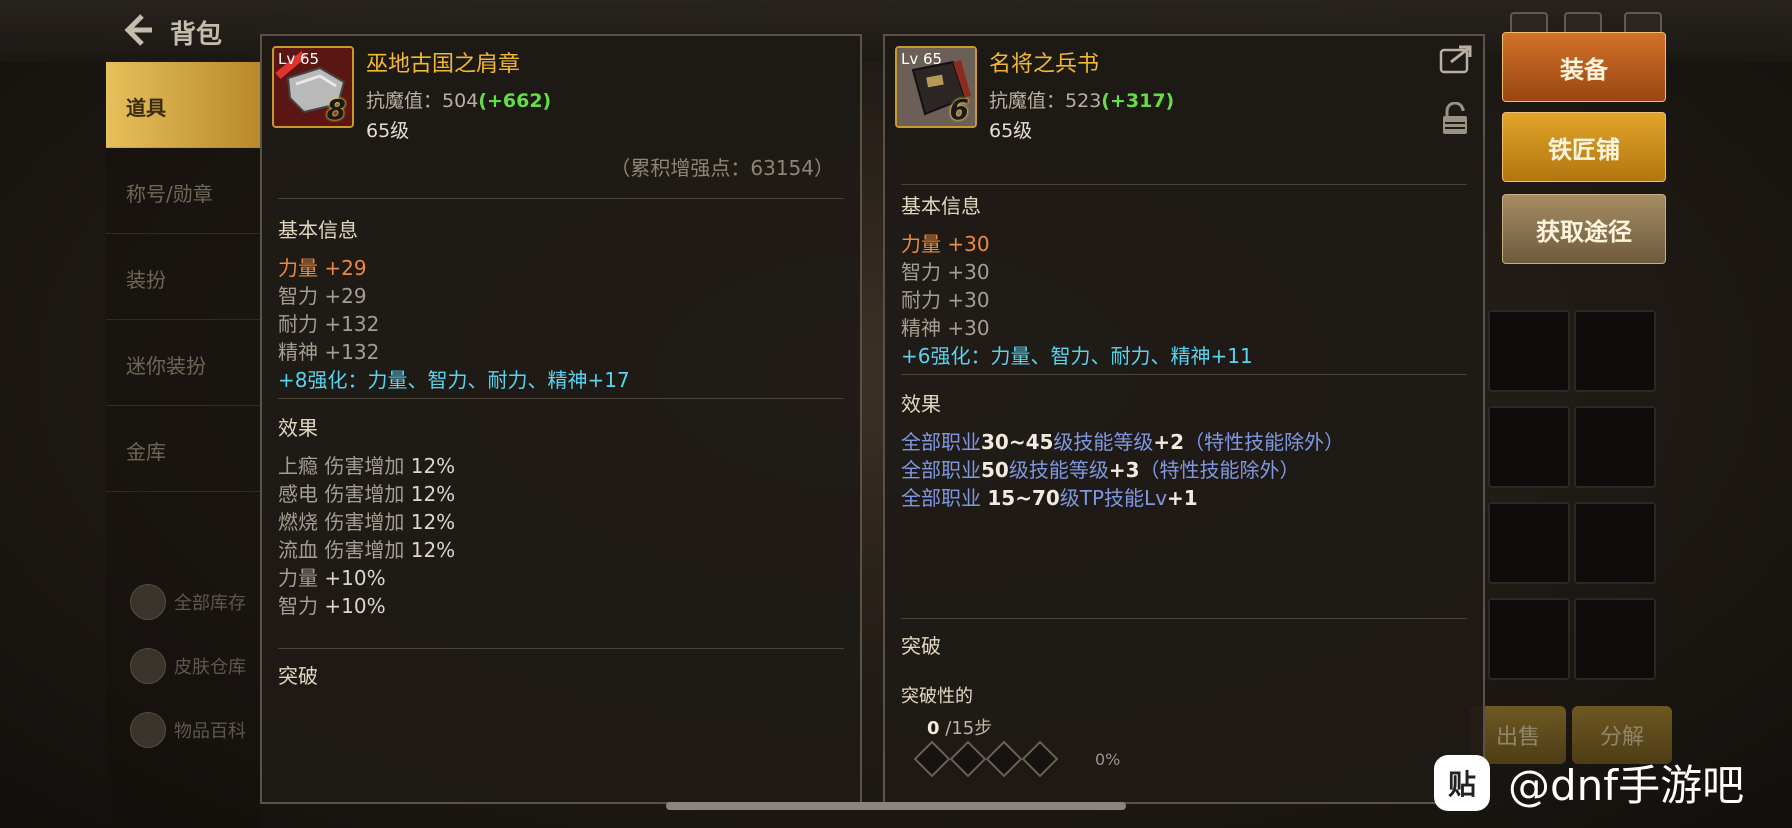 This screenshot has height=828, width=1792. I want to click on nav-bottom-skin-storage: 皮肤仓库, so click(188, 666).